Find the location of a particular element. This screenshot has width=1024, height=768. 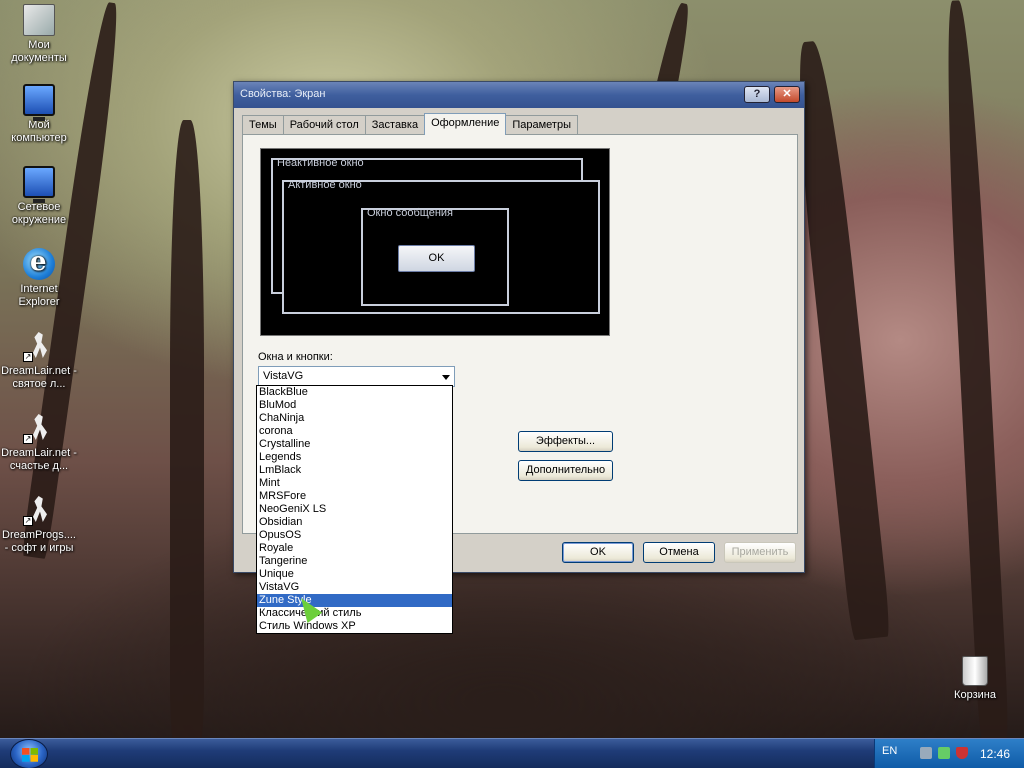

desktop-icon-label: Мои документы is located at coordinates (39, 51).